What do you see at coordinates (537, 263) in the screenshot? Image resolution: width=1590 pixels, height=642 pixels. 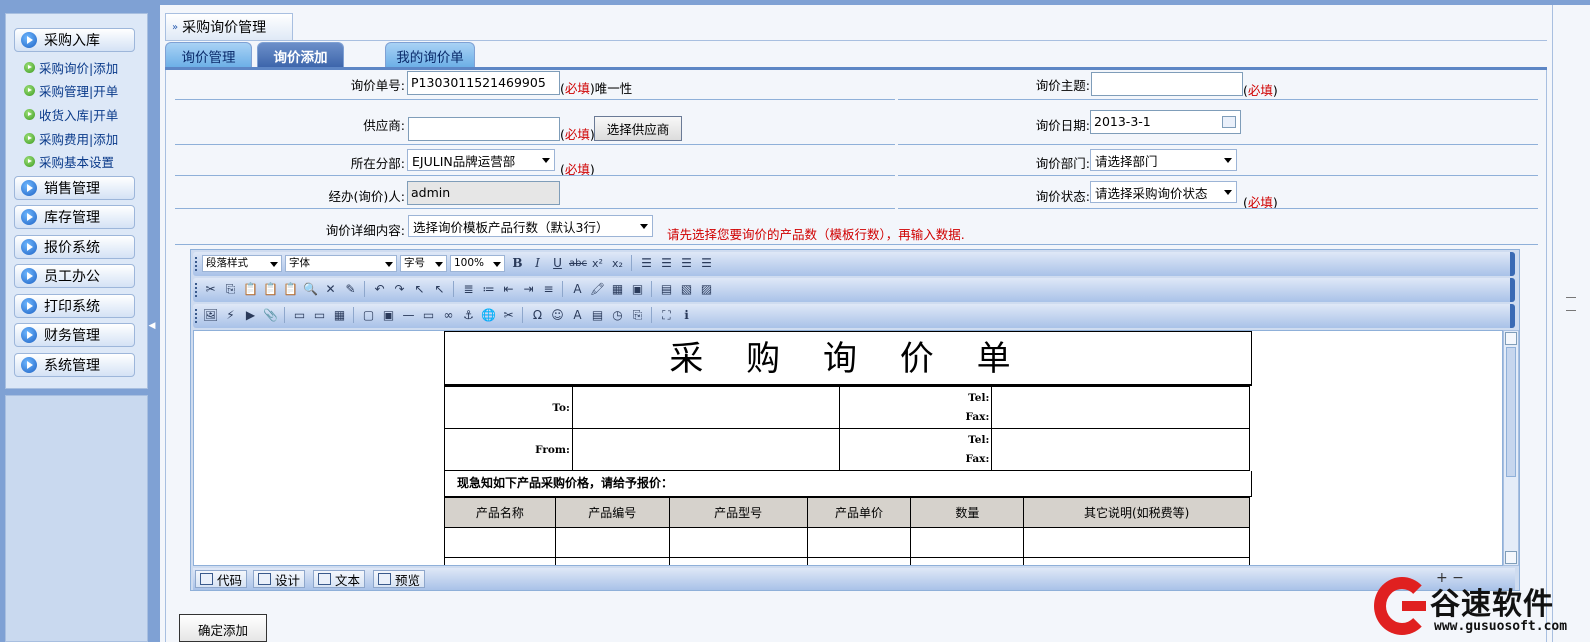 I see `italic-icon: I` at bounding box center [537, 263].